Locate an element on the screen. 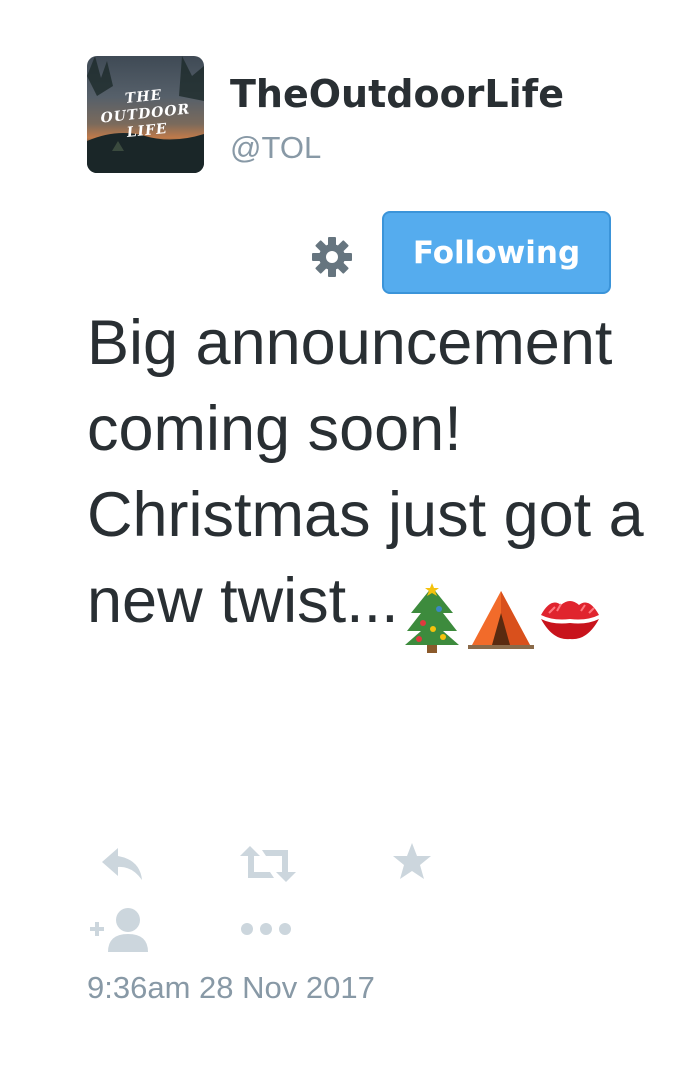 This screenshot has height=1075, width=681. kiss-mark-emoji is located at coordinates (570, 618).